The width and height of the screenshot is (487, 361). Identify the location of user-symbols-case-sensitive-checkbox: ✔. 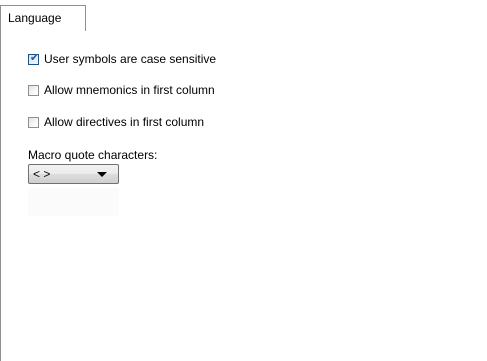
(34, 58).